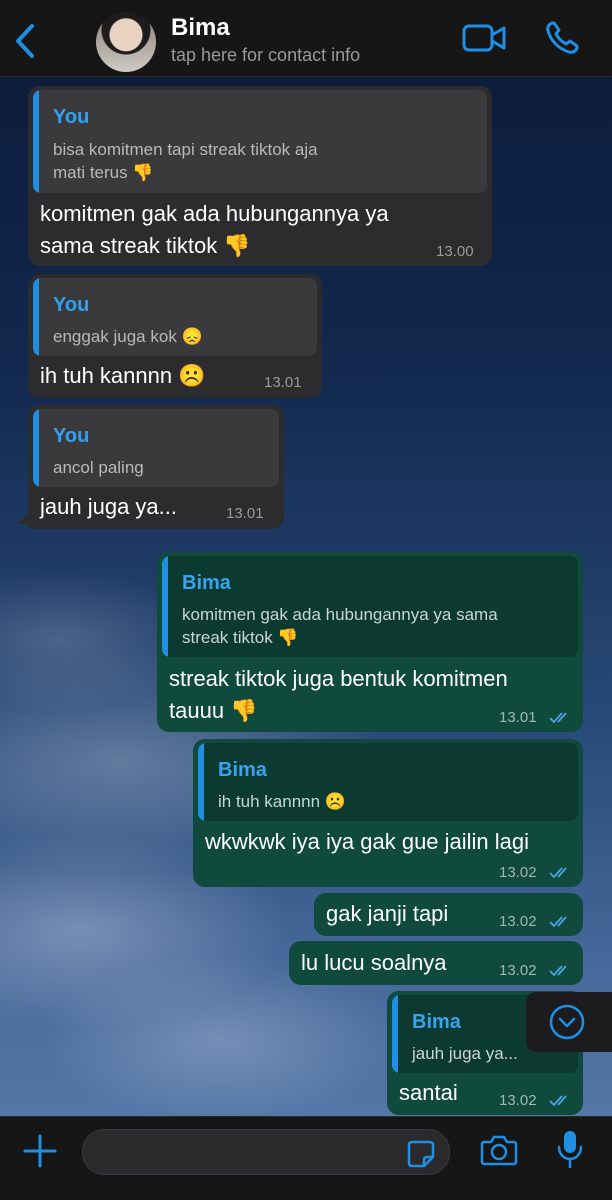  I want to click on message-bubble-outgoing: gak janji tapi 13.02, so click(448, 914).